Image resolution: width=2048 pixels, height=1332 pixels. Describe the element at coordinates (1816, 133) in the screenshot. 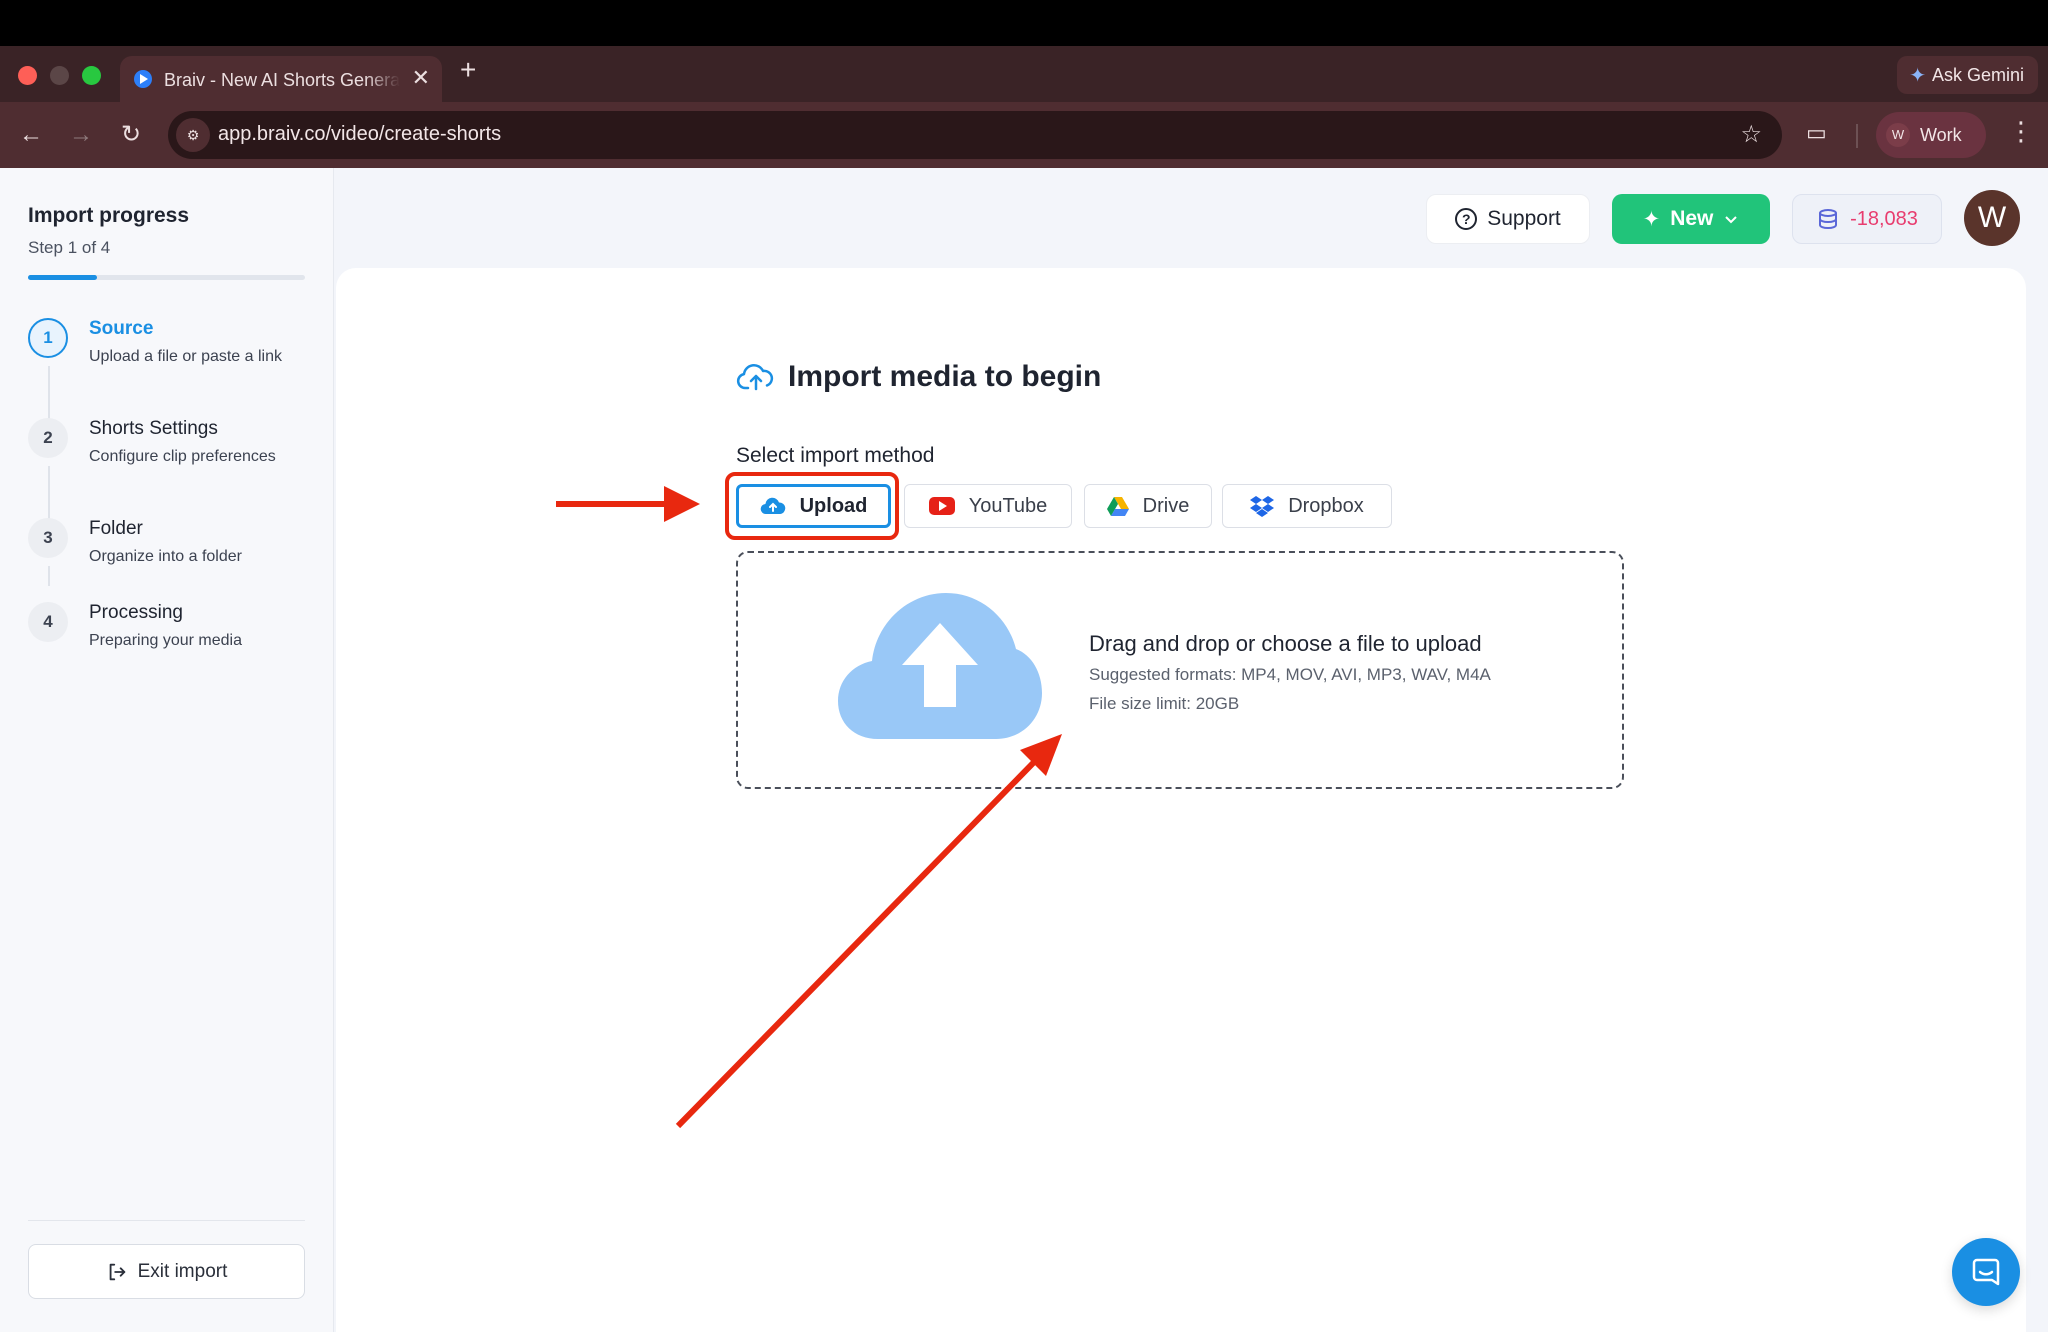

I see `tab-search-icon: ▭` at that location.